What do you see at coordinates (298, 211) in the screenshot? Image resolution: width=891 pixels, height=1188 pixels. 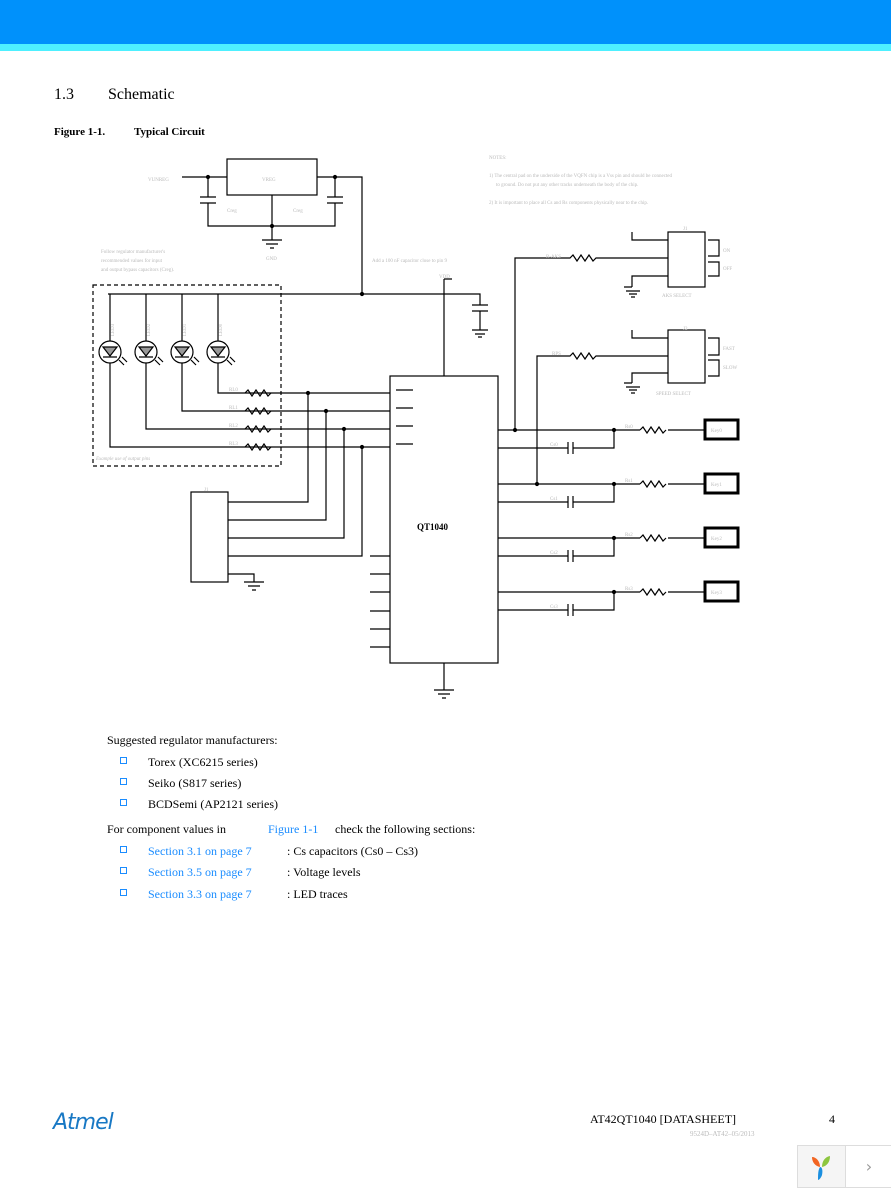 I see `creg-out-label: Creg` at bounding box center [298, 211].